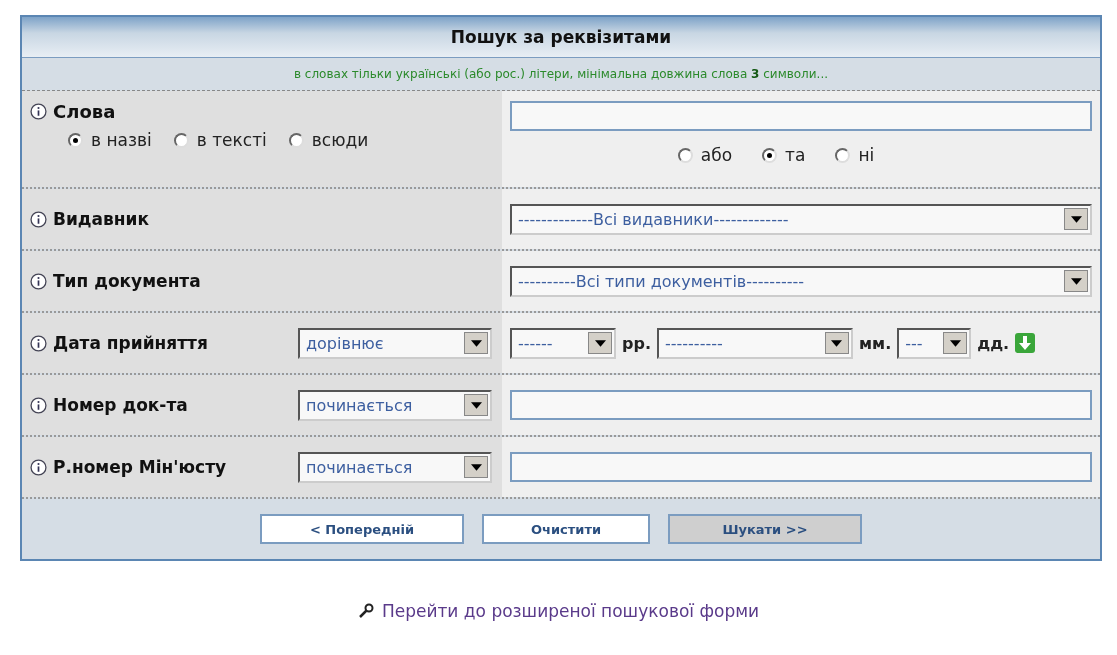 The height and width of the screenshot is (655, 1117). What do you see at coordinates (120, 405) in the screenshot?
I see `field-label: Номер док-та` at bounding box center [120, 405].